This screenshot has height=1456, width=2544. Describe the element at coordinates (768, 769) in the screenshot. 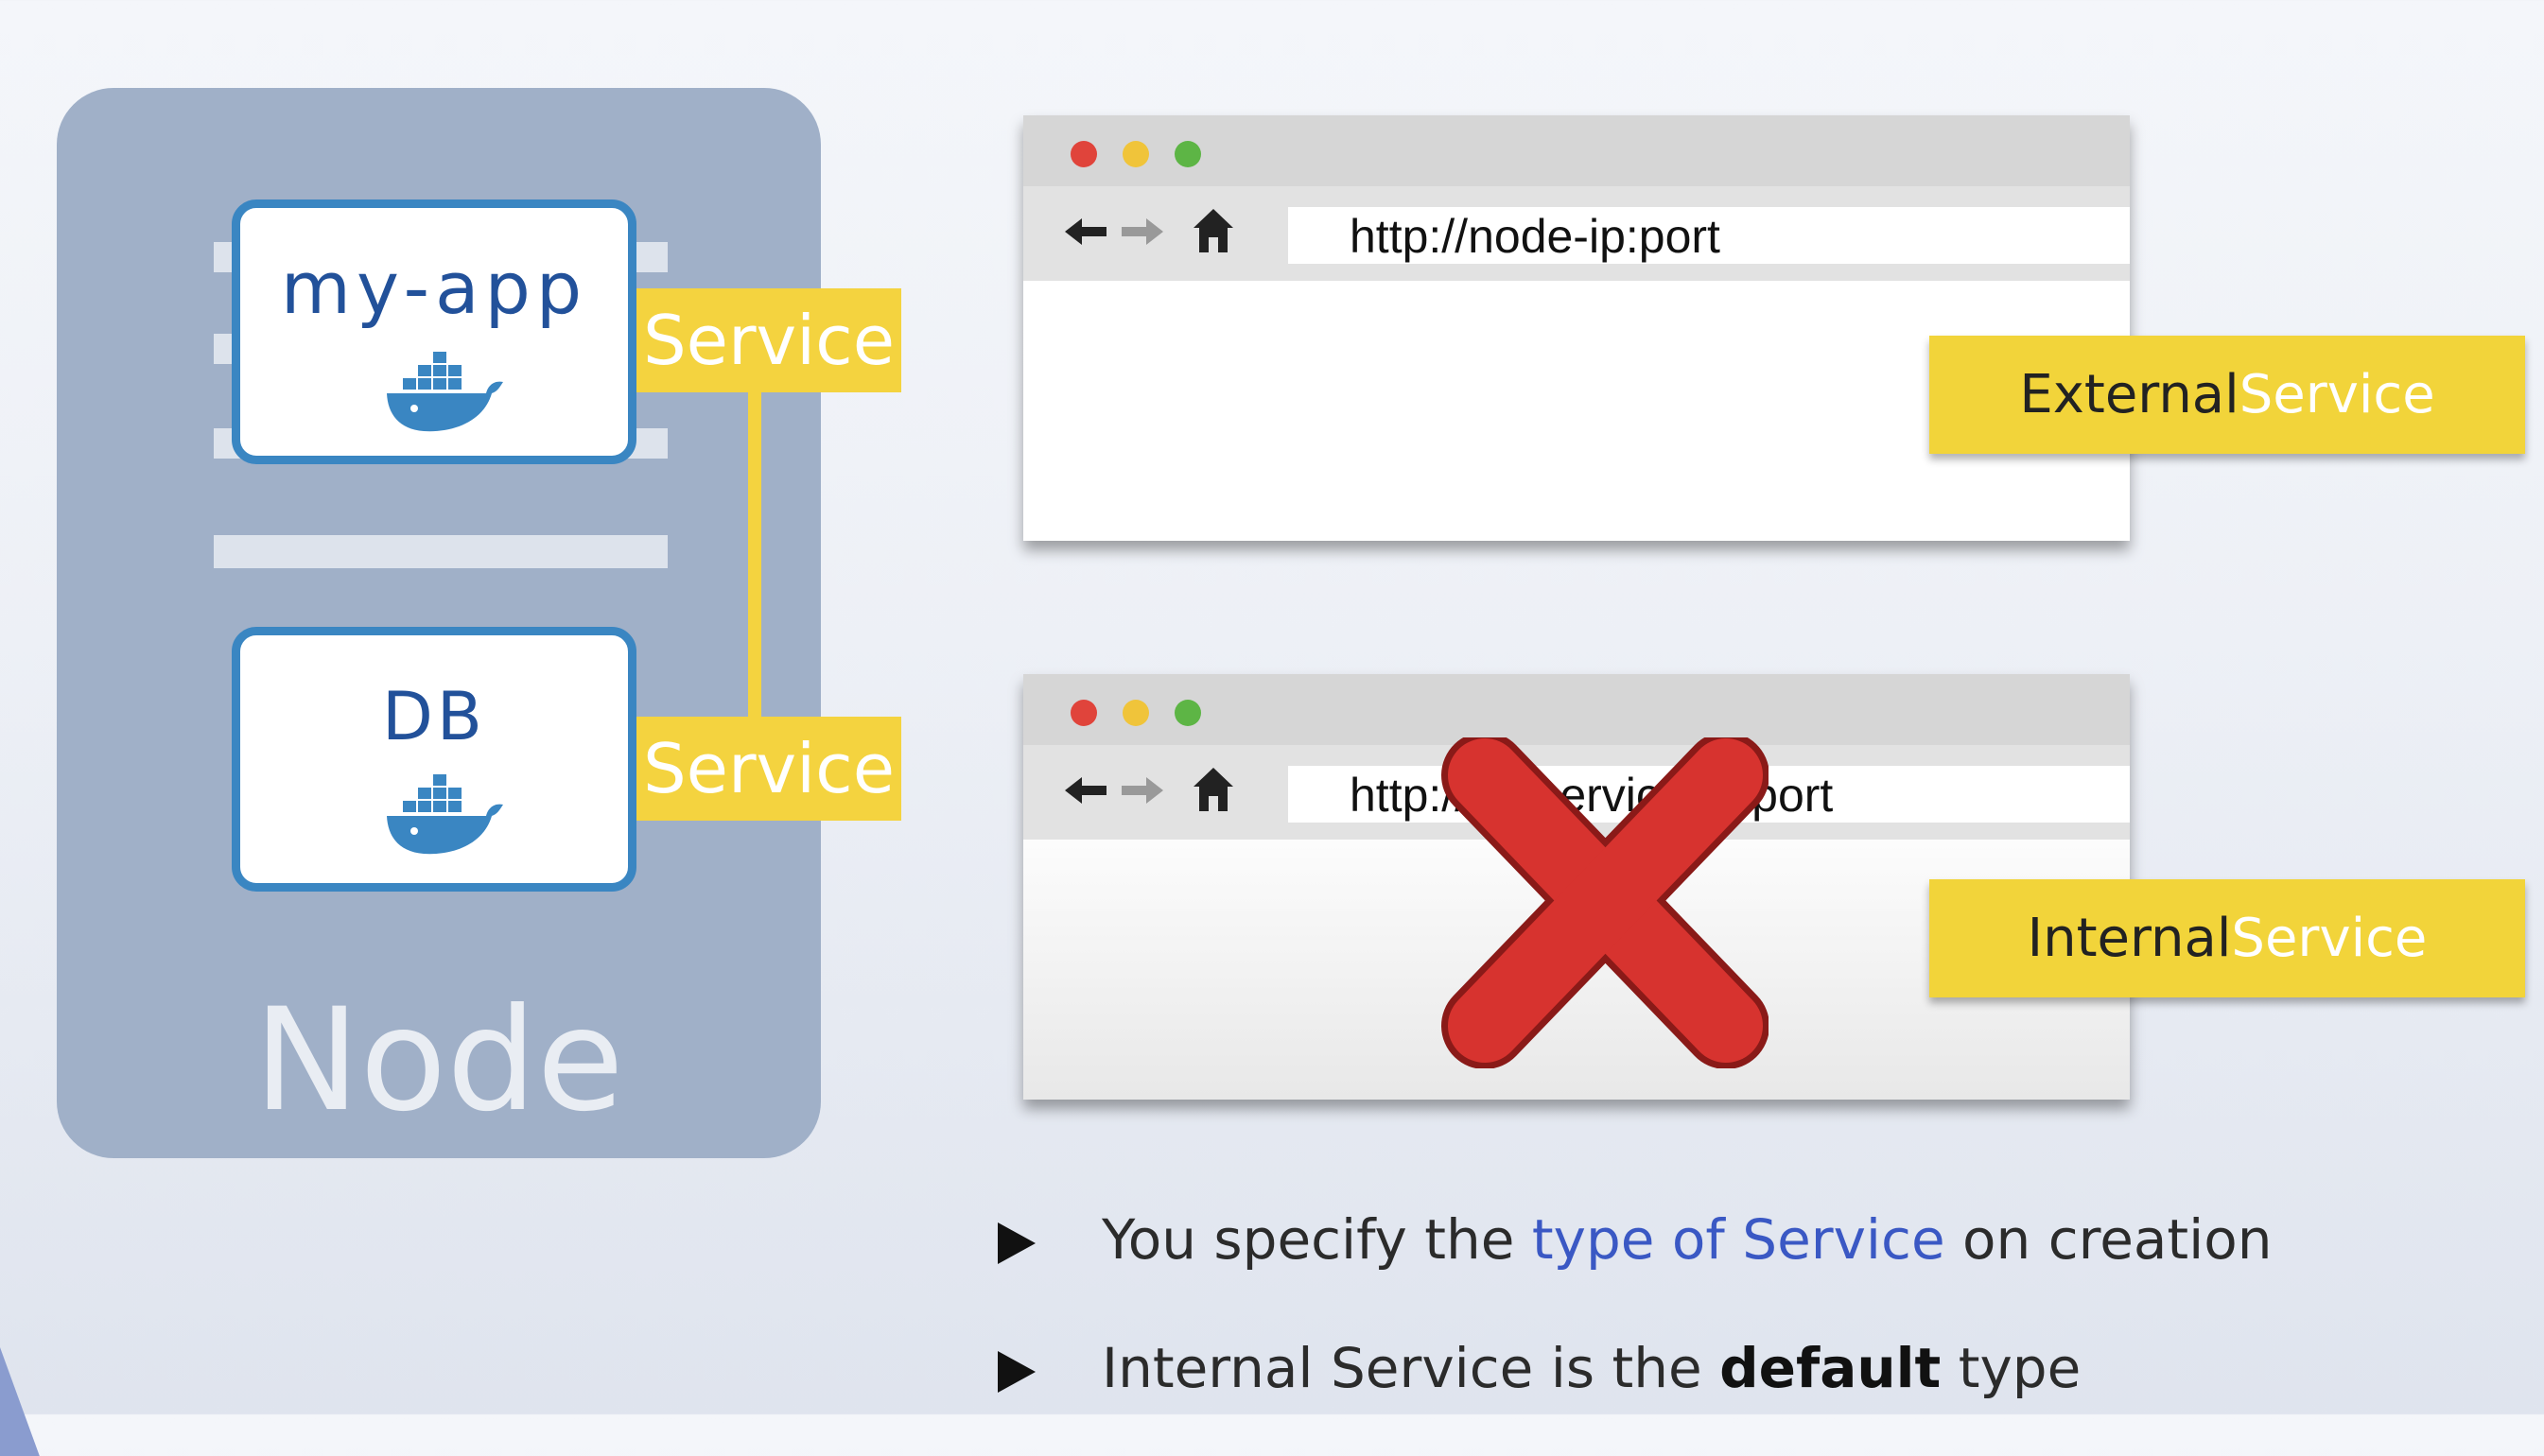

I see `service-tag-db: Service` at that location.